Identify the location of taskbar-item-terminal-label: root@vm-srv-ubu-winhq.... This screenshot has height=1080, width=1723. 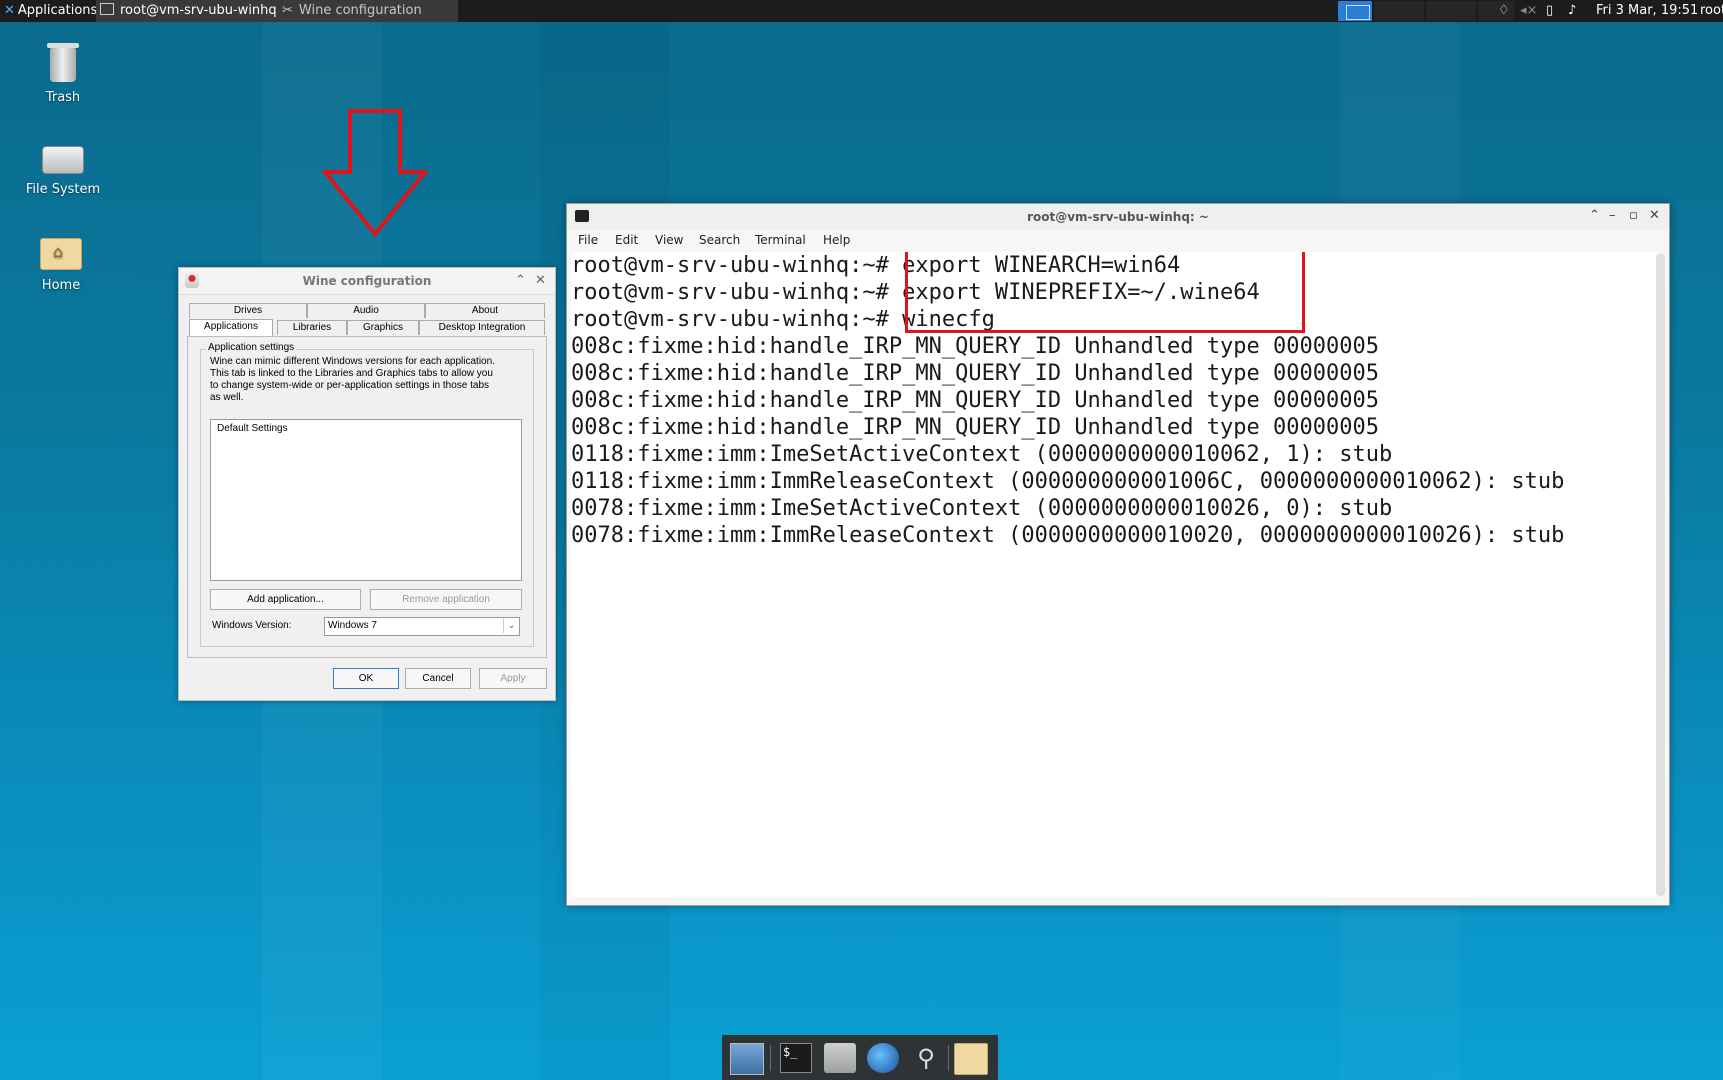
(200, 10).